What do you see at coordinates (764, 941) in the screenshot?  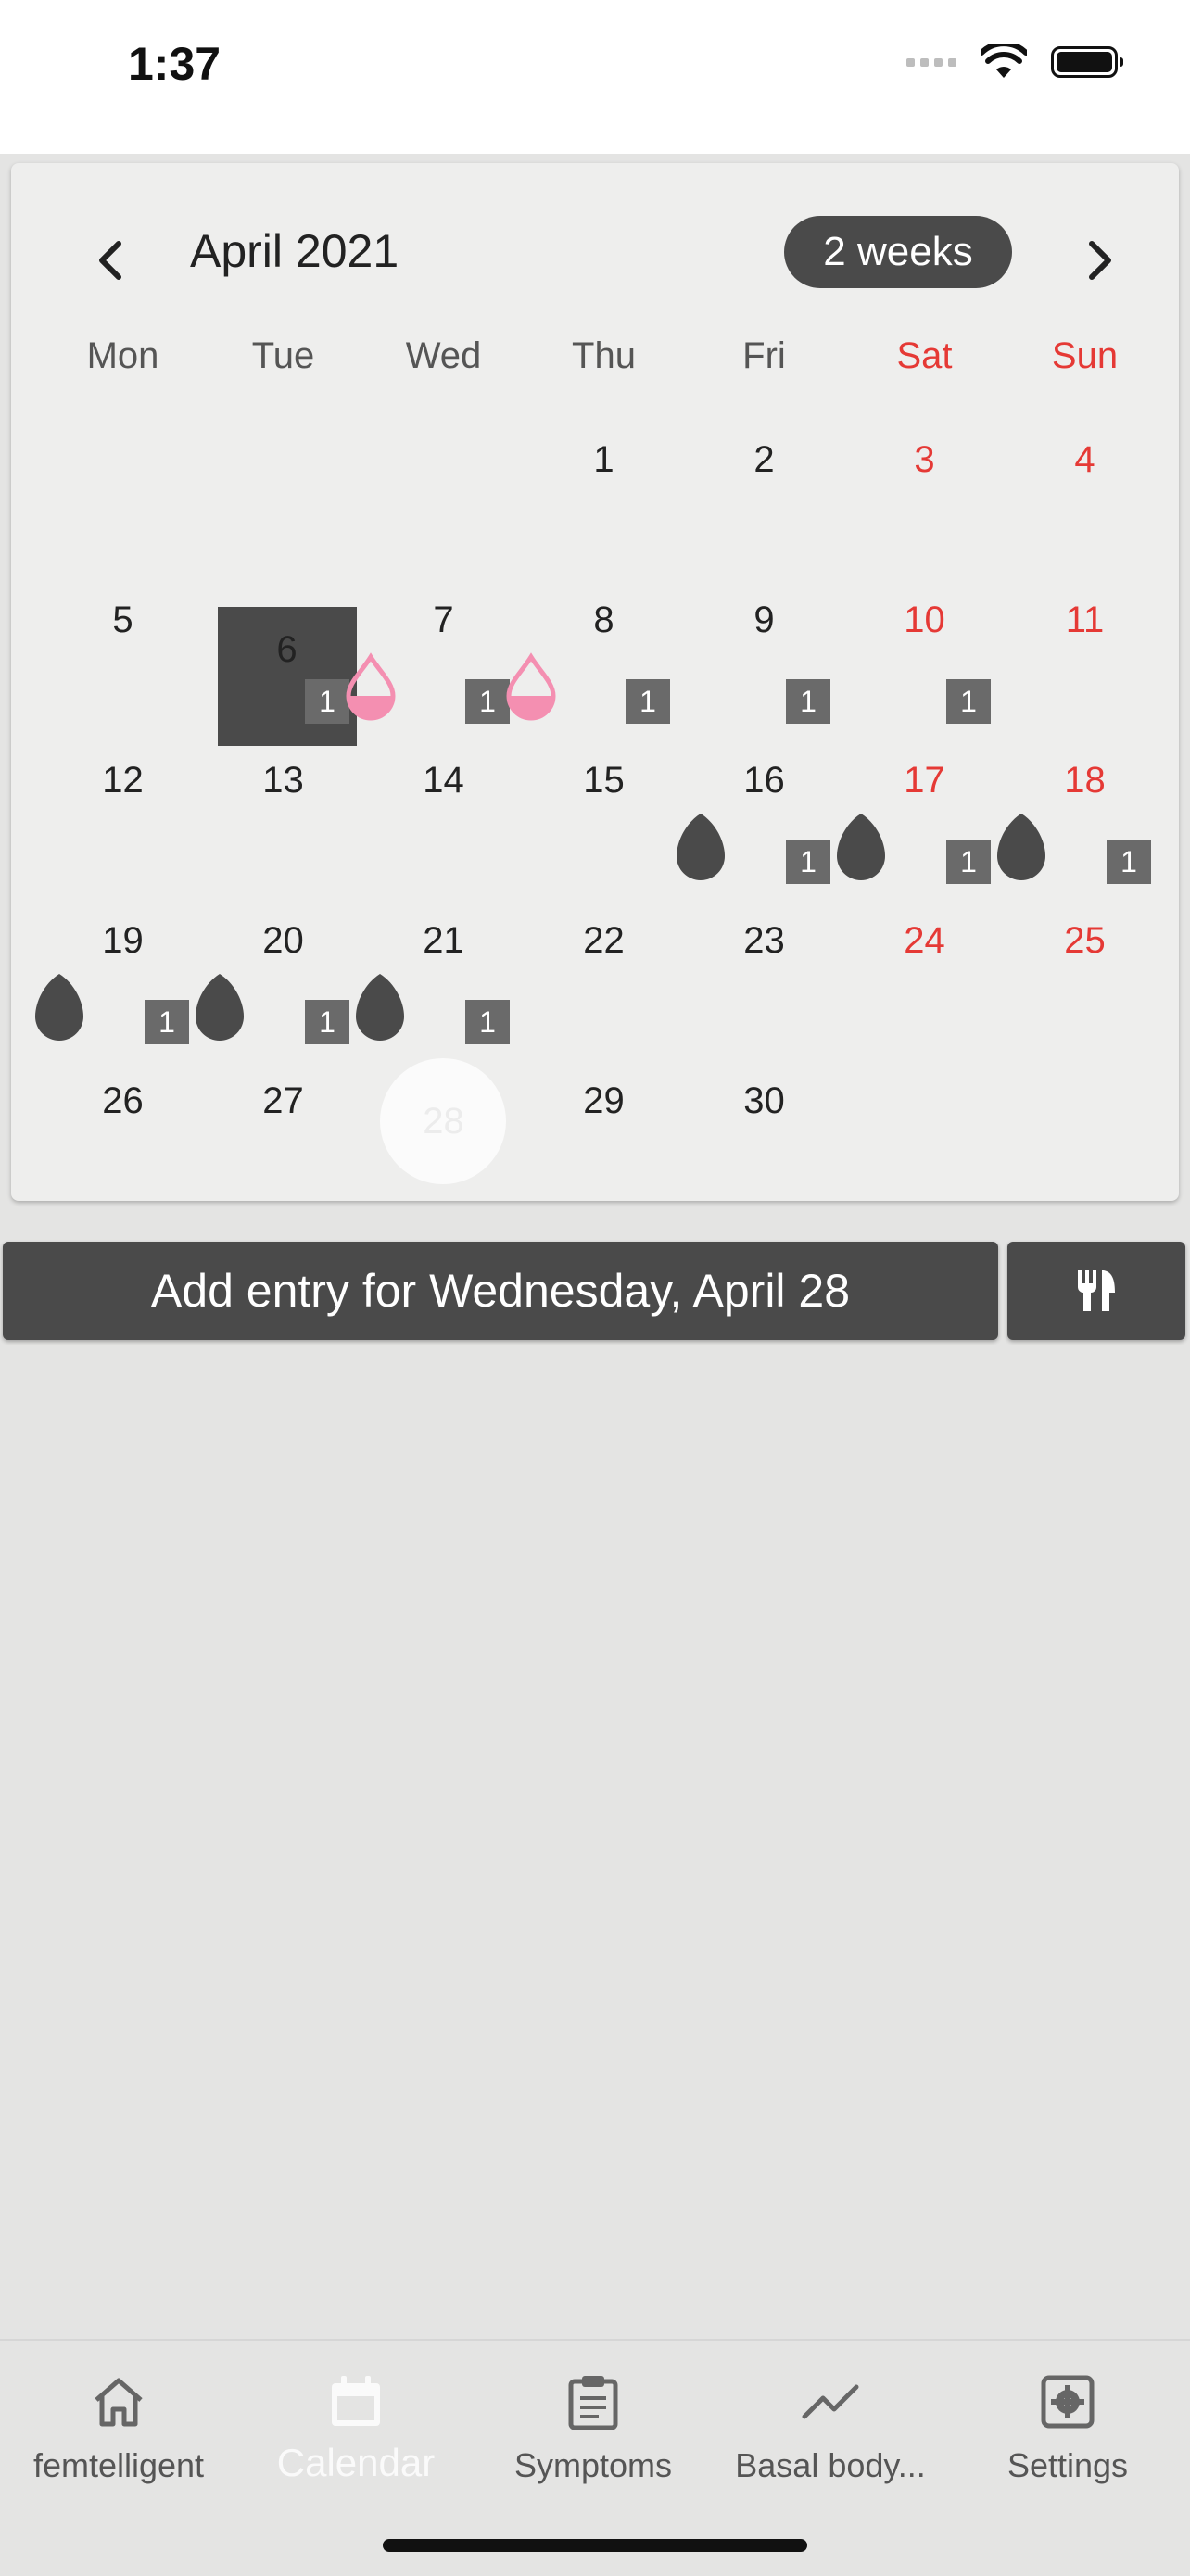 I see `day-number: 23` at bounding box center [764, 941].